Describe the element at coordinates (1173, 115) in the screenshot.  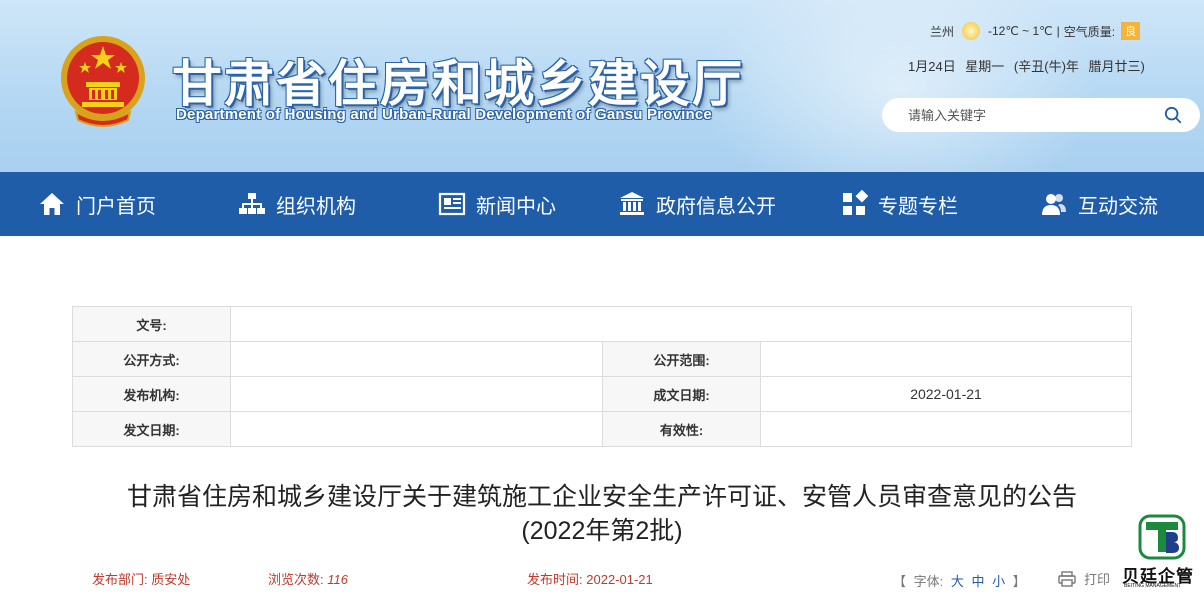
I see `search-icon` at that location.